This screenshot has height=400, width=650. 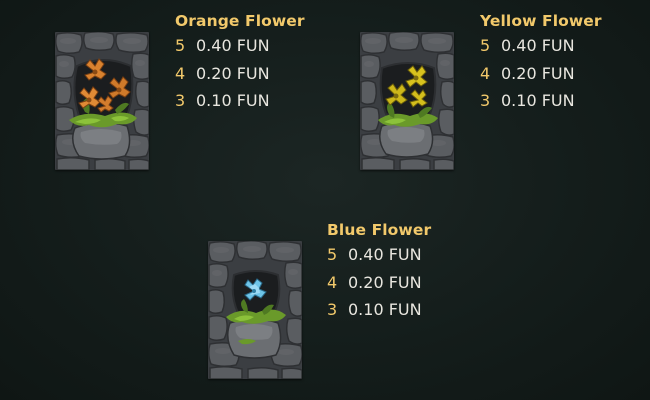 I want to click on symbol-title: Yellow Flower, so click(x=541, y=21).